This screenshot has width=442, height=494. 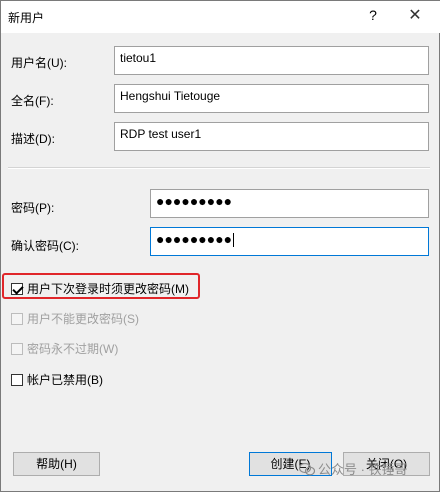 I want to click on divider, so click(x=219, y=168).